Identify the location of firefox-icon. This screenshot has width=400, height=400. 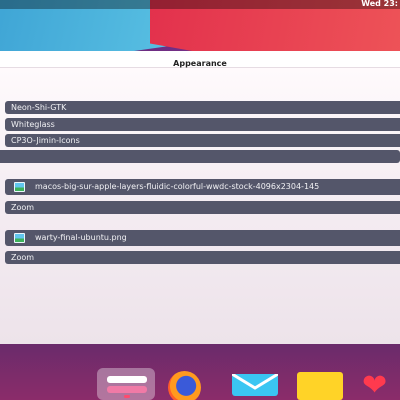
(184, 385).